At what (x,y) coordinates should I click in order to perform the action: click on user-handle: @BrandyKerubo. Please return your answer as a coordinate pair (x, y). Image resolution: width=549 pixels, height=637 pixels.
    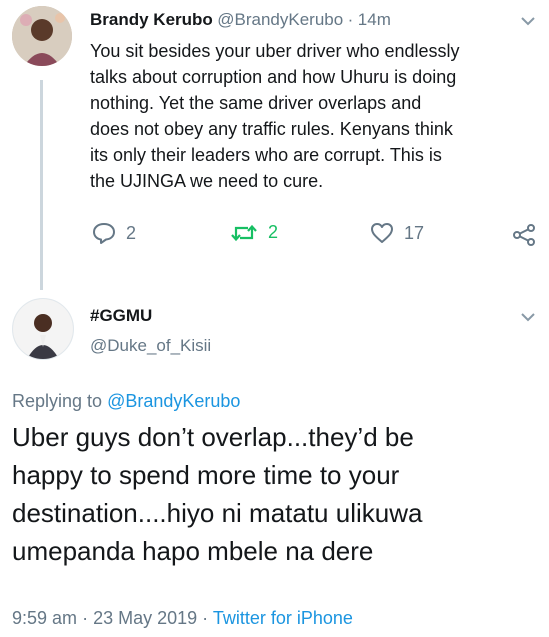
    Looking at the image, I should click on (280, 19).